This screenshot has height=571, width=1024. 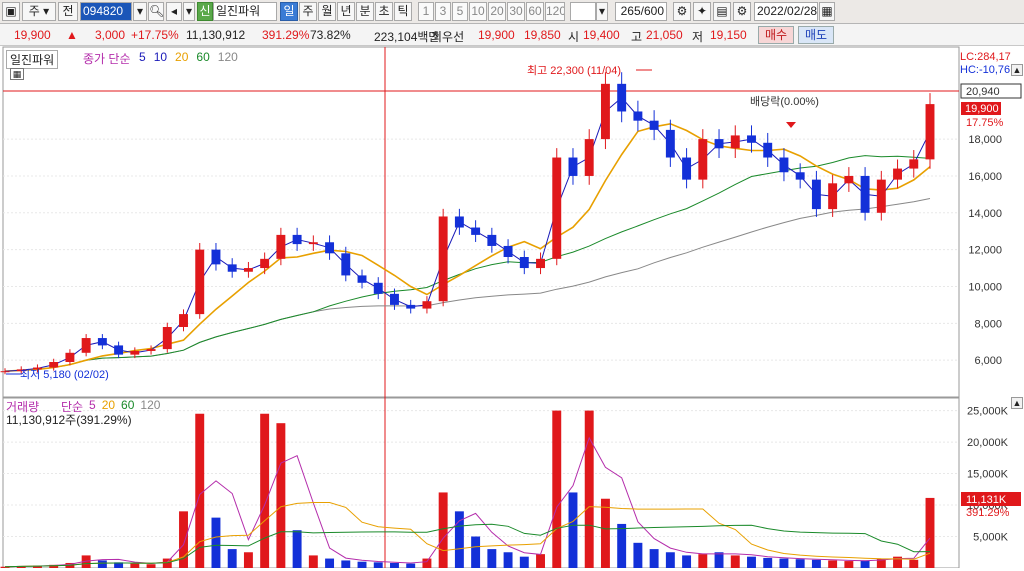 What do you see at coordinates (637, 37) in the screenshot?
I see `high-label: 고` at bounding box center [637, 37].